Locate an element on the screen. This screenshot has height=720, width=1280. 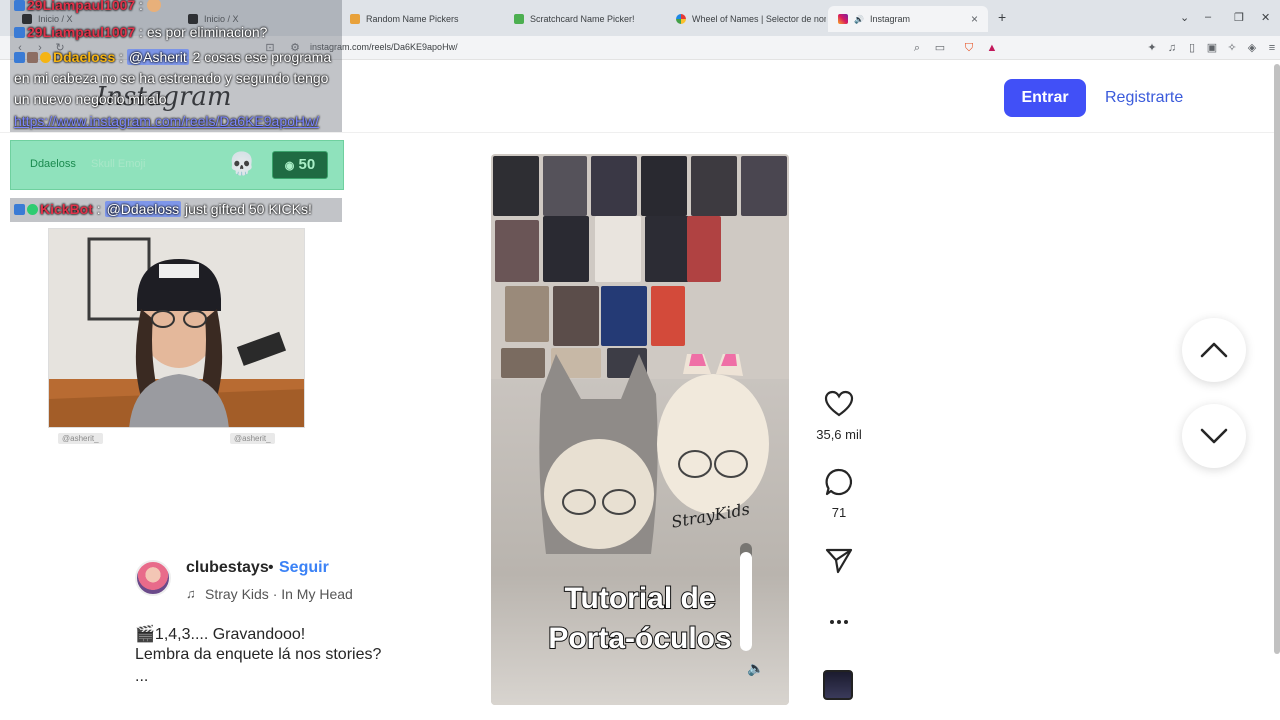
close-window-icon: ✕ is located at coordinates (1265, 17).